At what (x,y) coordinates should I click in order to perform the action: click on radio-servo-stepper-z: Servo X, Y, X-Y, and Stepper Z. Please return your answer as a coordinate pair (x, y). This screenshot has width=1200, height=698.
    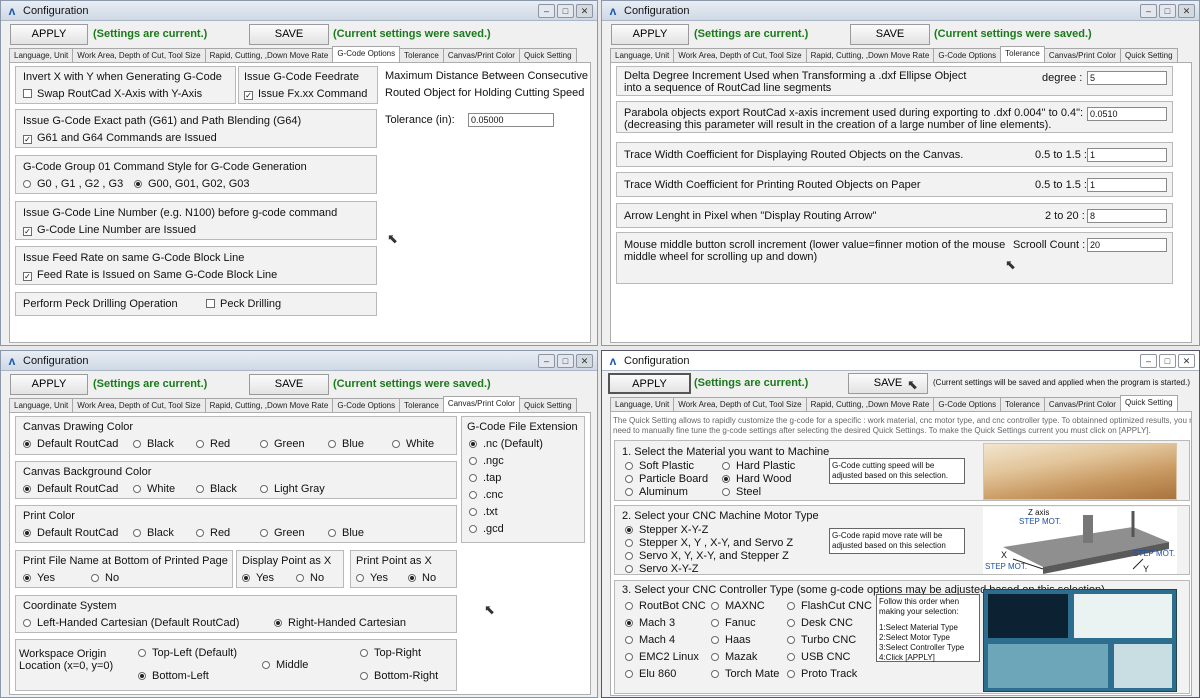
    Looking at the image, I should click on (707, 556).